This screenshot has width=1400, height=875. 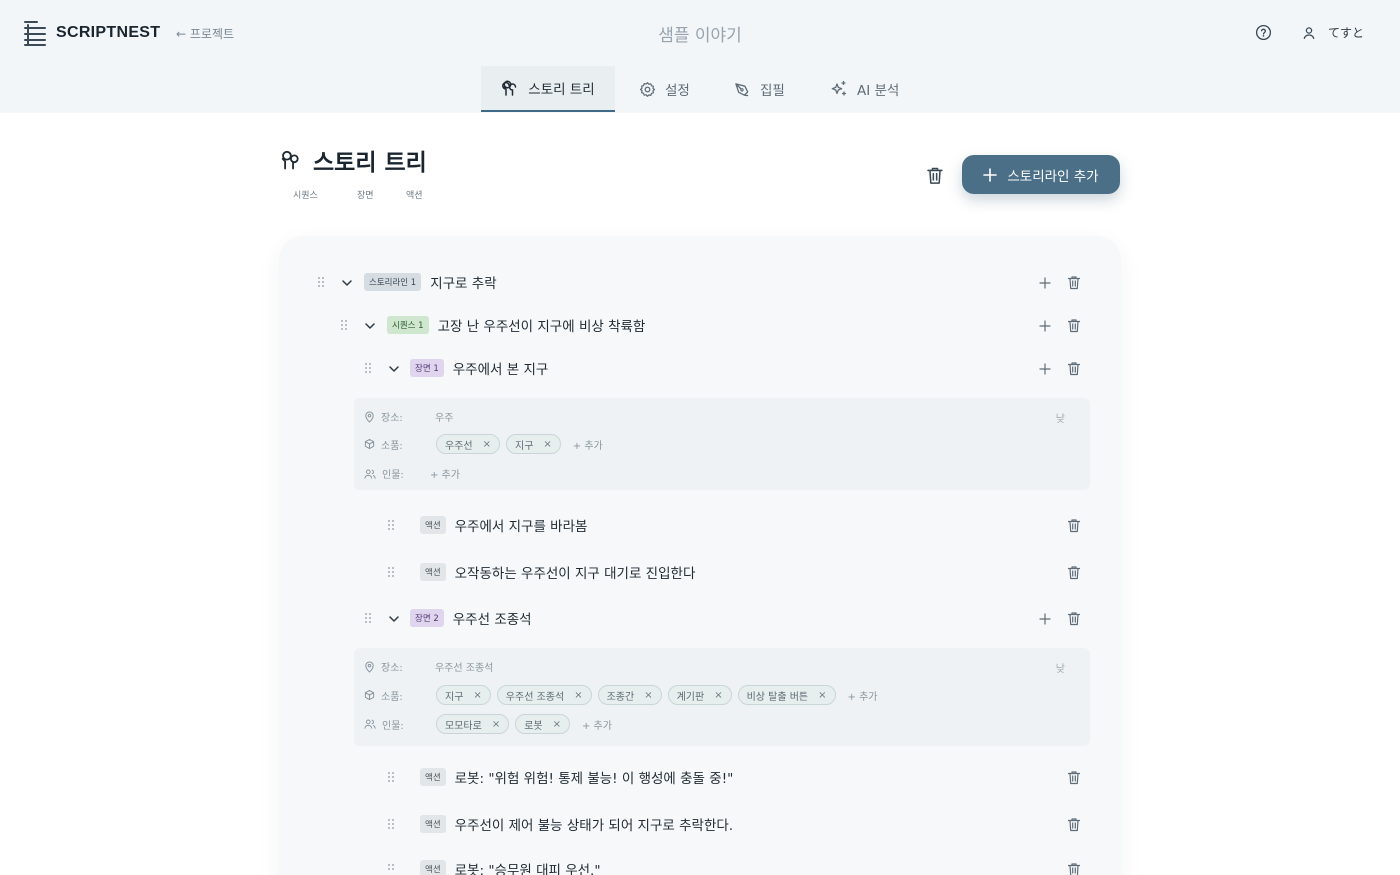 I want to click on action-row: 액션 오작동하는 우주선이 지구 대기로 진입한다, so click(x=557, y=572).